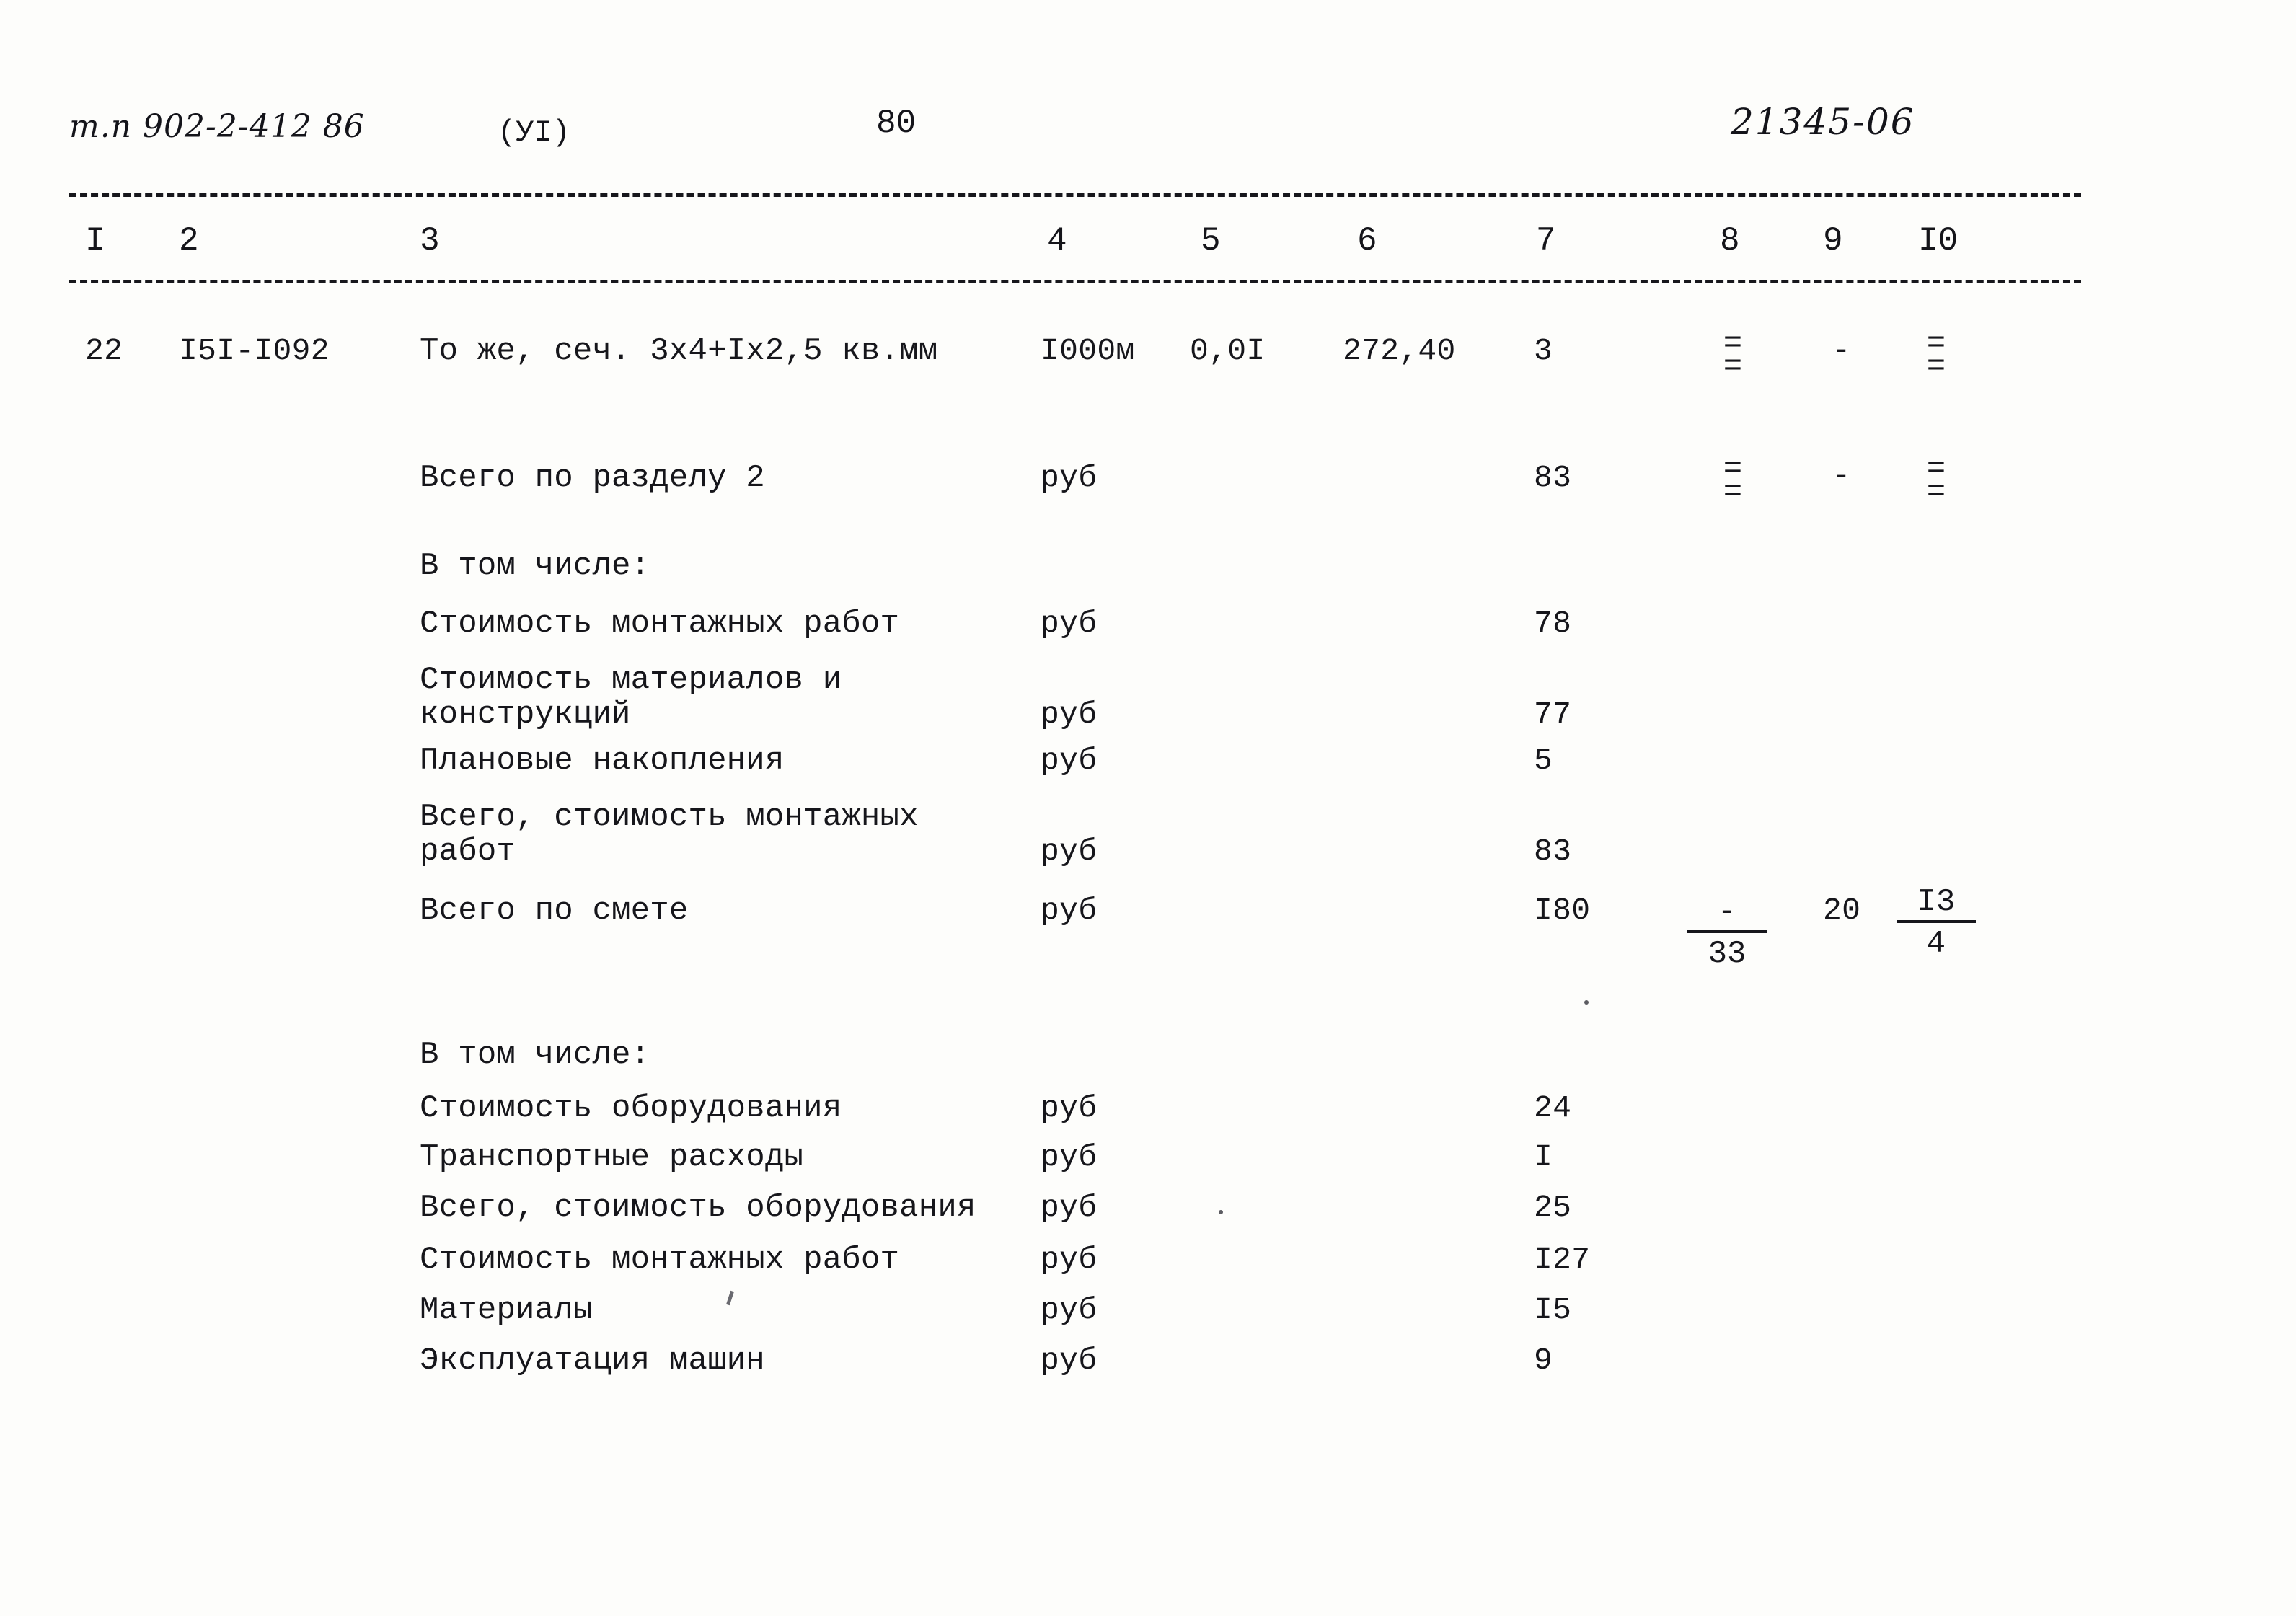  What do you see at coordinates (1075, 195) in the screenshot?
I see `table-top-divider` at bounding box center [1075, 195].